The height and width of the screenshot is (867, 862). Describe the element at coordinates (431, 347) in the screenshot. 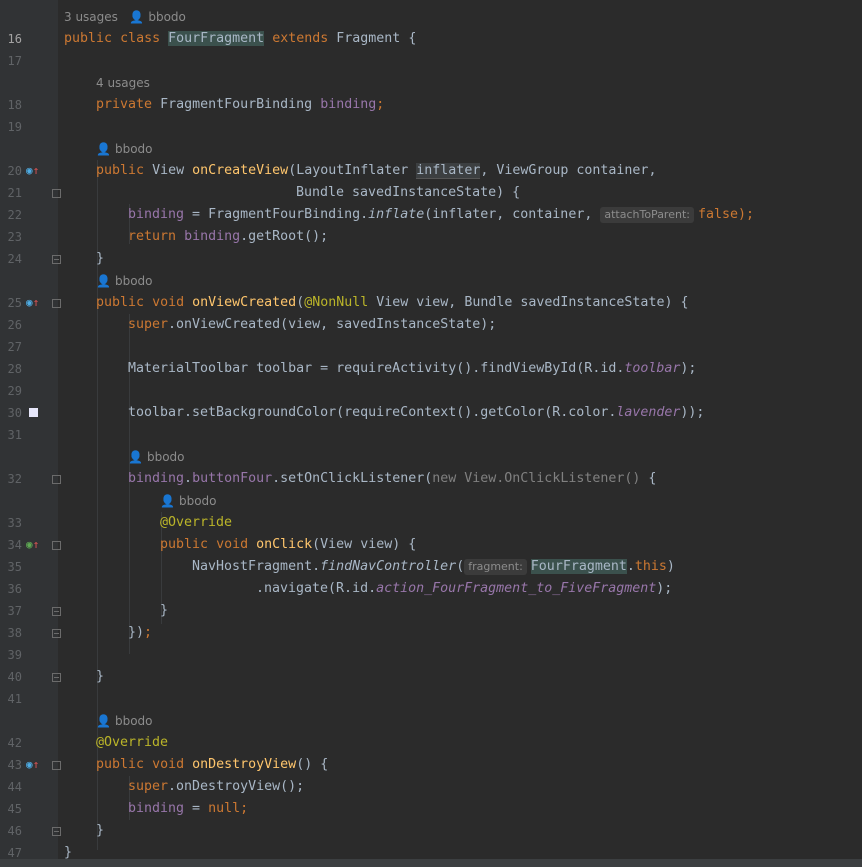

I see `code-line-27: 27` at that location.